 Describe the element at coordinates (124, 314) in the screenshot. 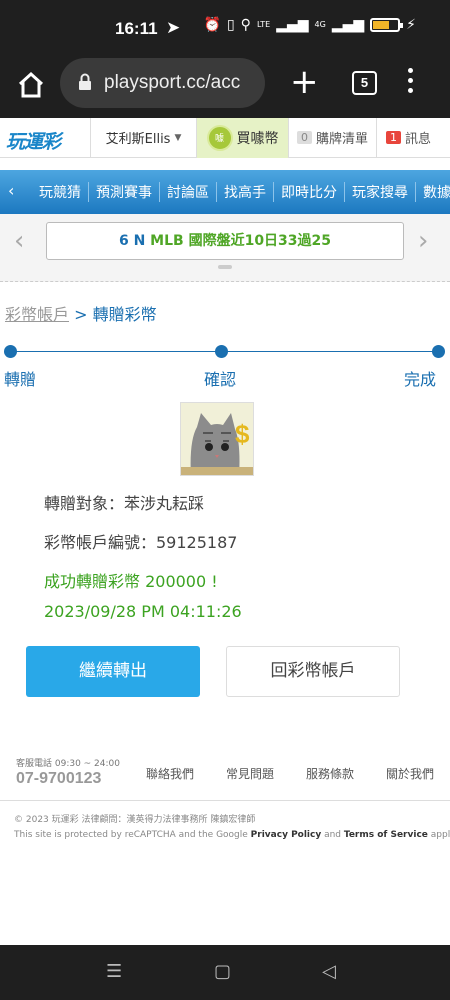

I see `breadcrumb-current: 轉贈彩幣` at that location.